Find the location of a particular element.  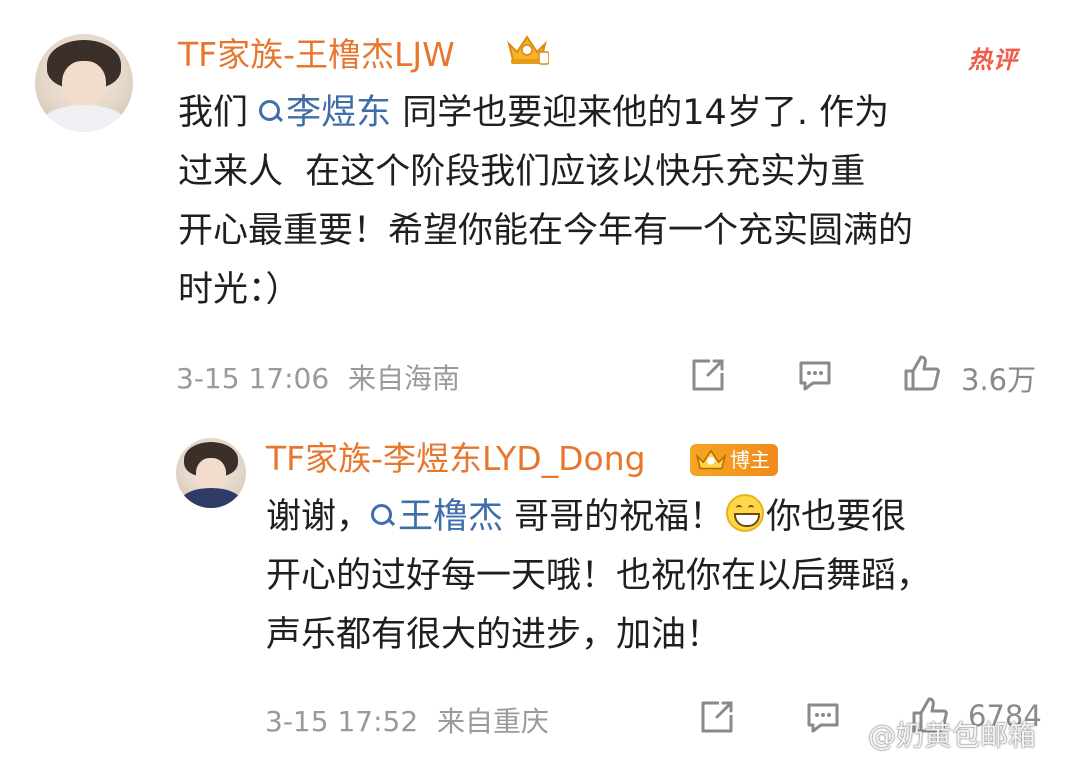

reply-meta: 3-15 17:52 来自重庆 is located at coordinates (407, 720).